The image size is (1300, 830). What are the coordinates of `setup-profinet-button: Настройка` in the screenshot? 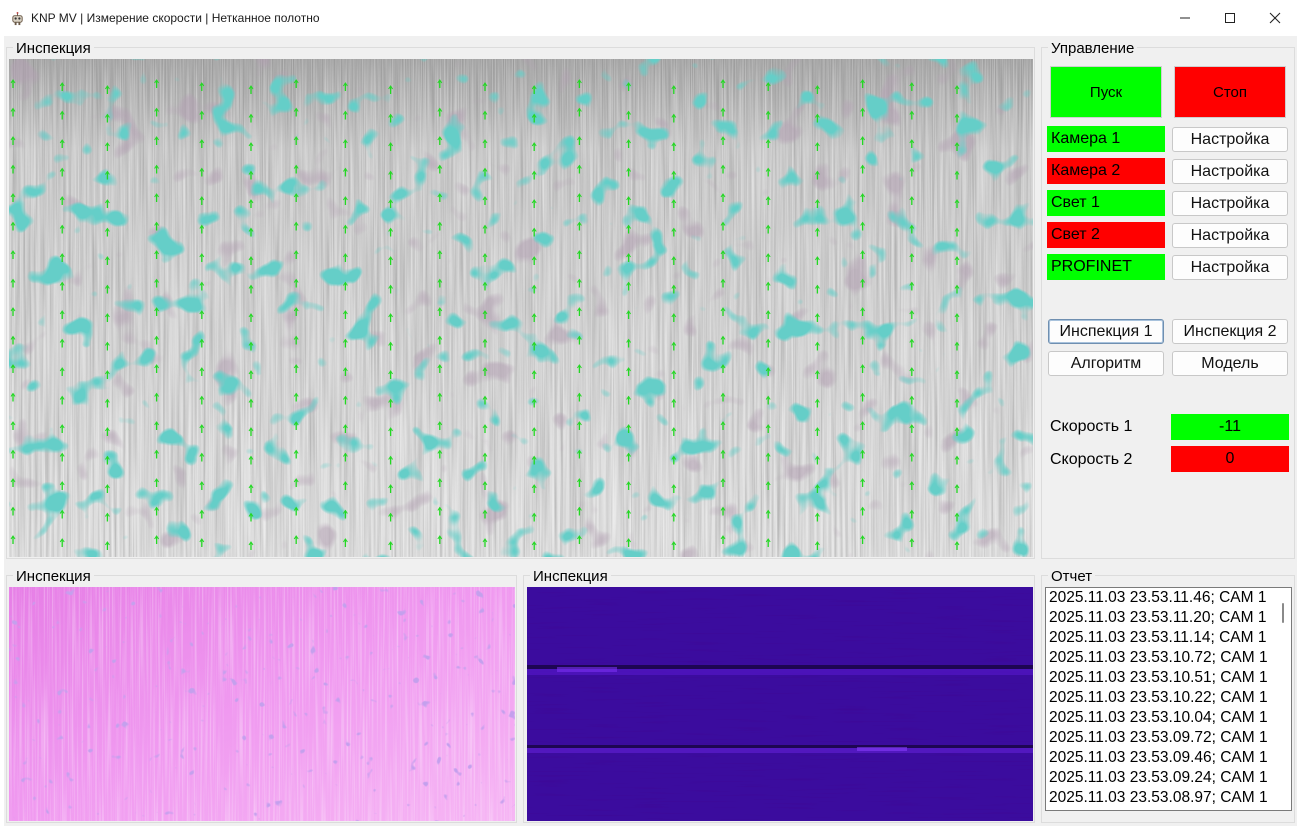 It's located at (1230, 267).